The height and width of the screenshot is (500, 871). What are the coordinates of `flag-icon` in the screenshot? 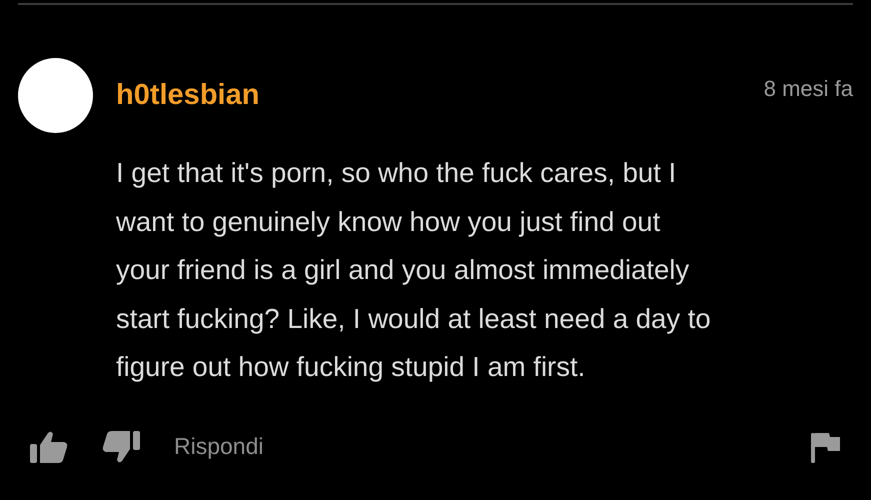 It's located at (826, 446).